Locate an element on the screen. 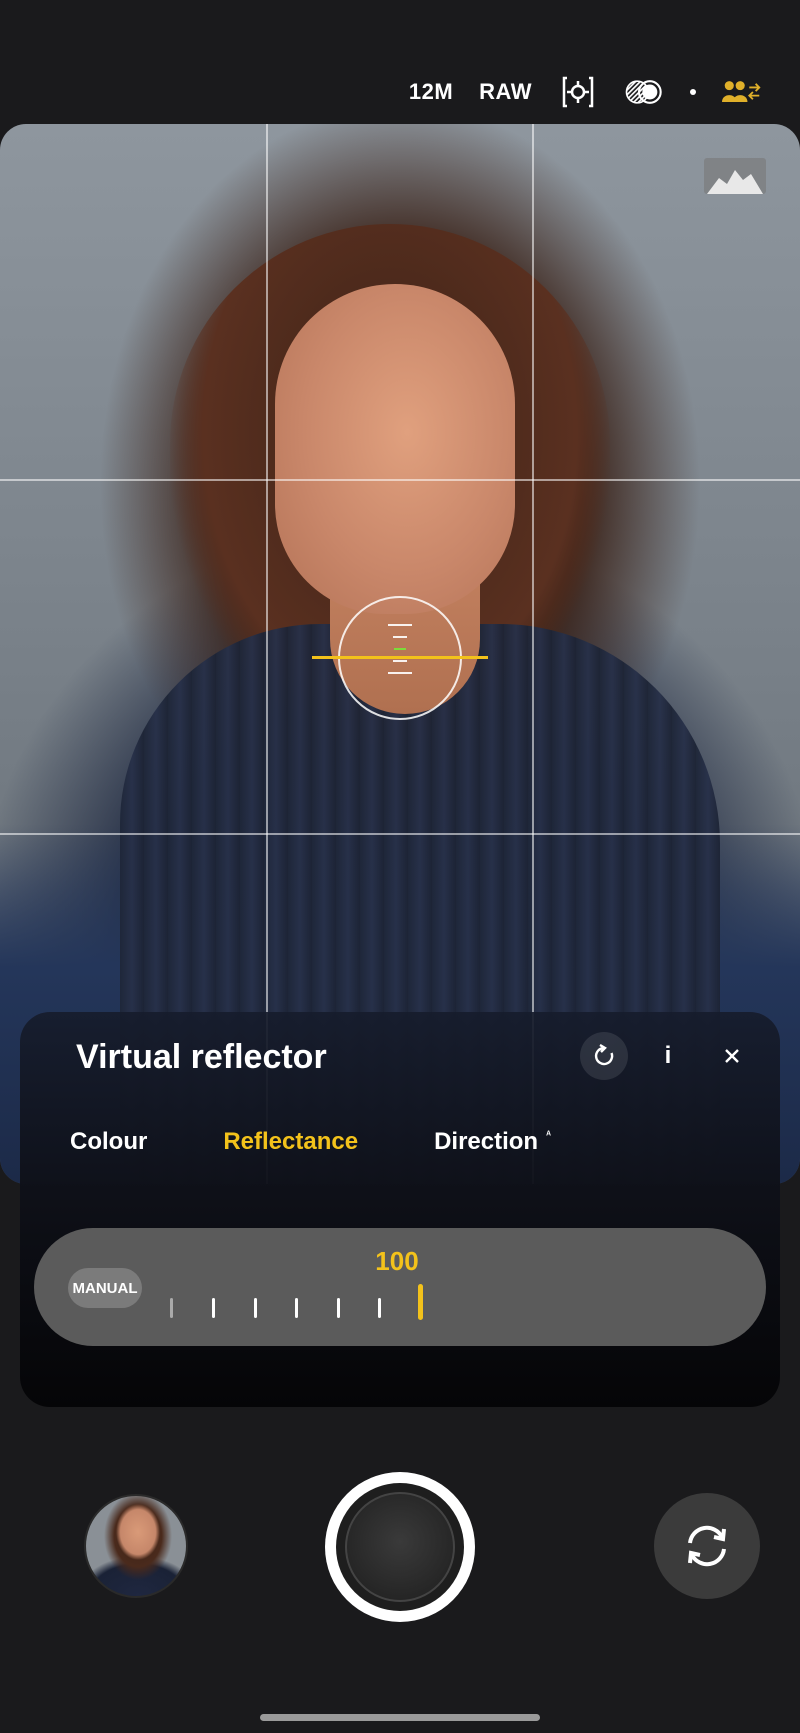 This screenshot has width=800, height=1733. shutter-button is located at coordinates (400, 1547).